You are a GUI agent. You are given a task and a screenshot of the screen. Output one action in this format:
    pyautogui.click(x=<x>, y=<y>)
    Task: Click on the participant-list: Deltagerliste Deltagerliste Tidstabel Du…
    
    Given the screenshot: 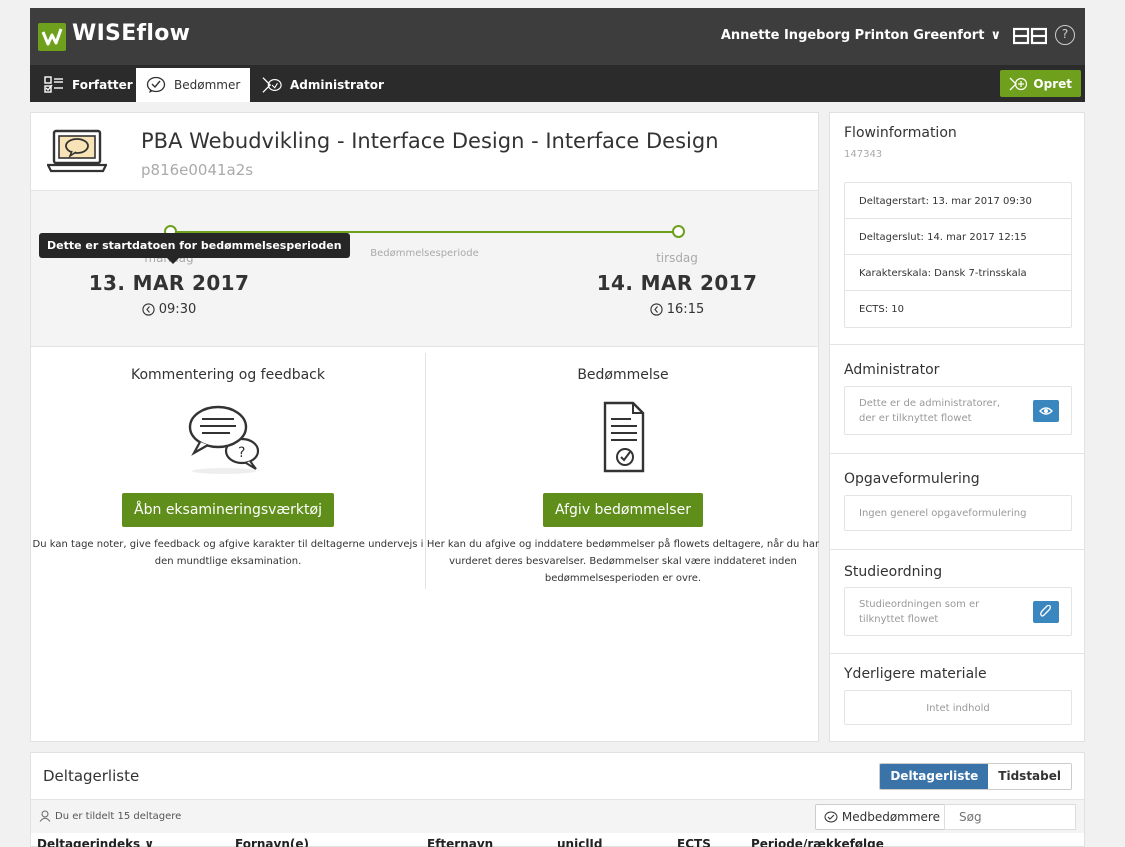 What is the action you would take?
    pyautogui.click(x=557, y=799)
    